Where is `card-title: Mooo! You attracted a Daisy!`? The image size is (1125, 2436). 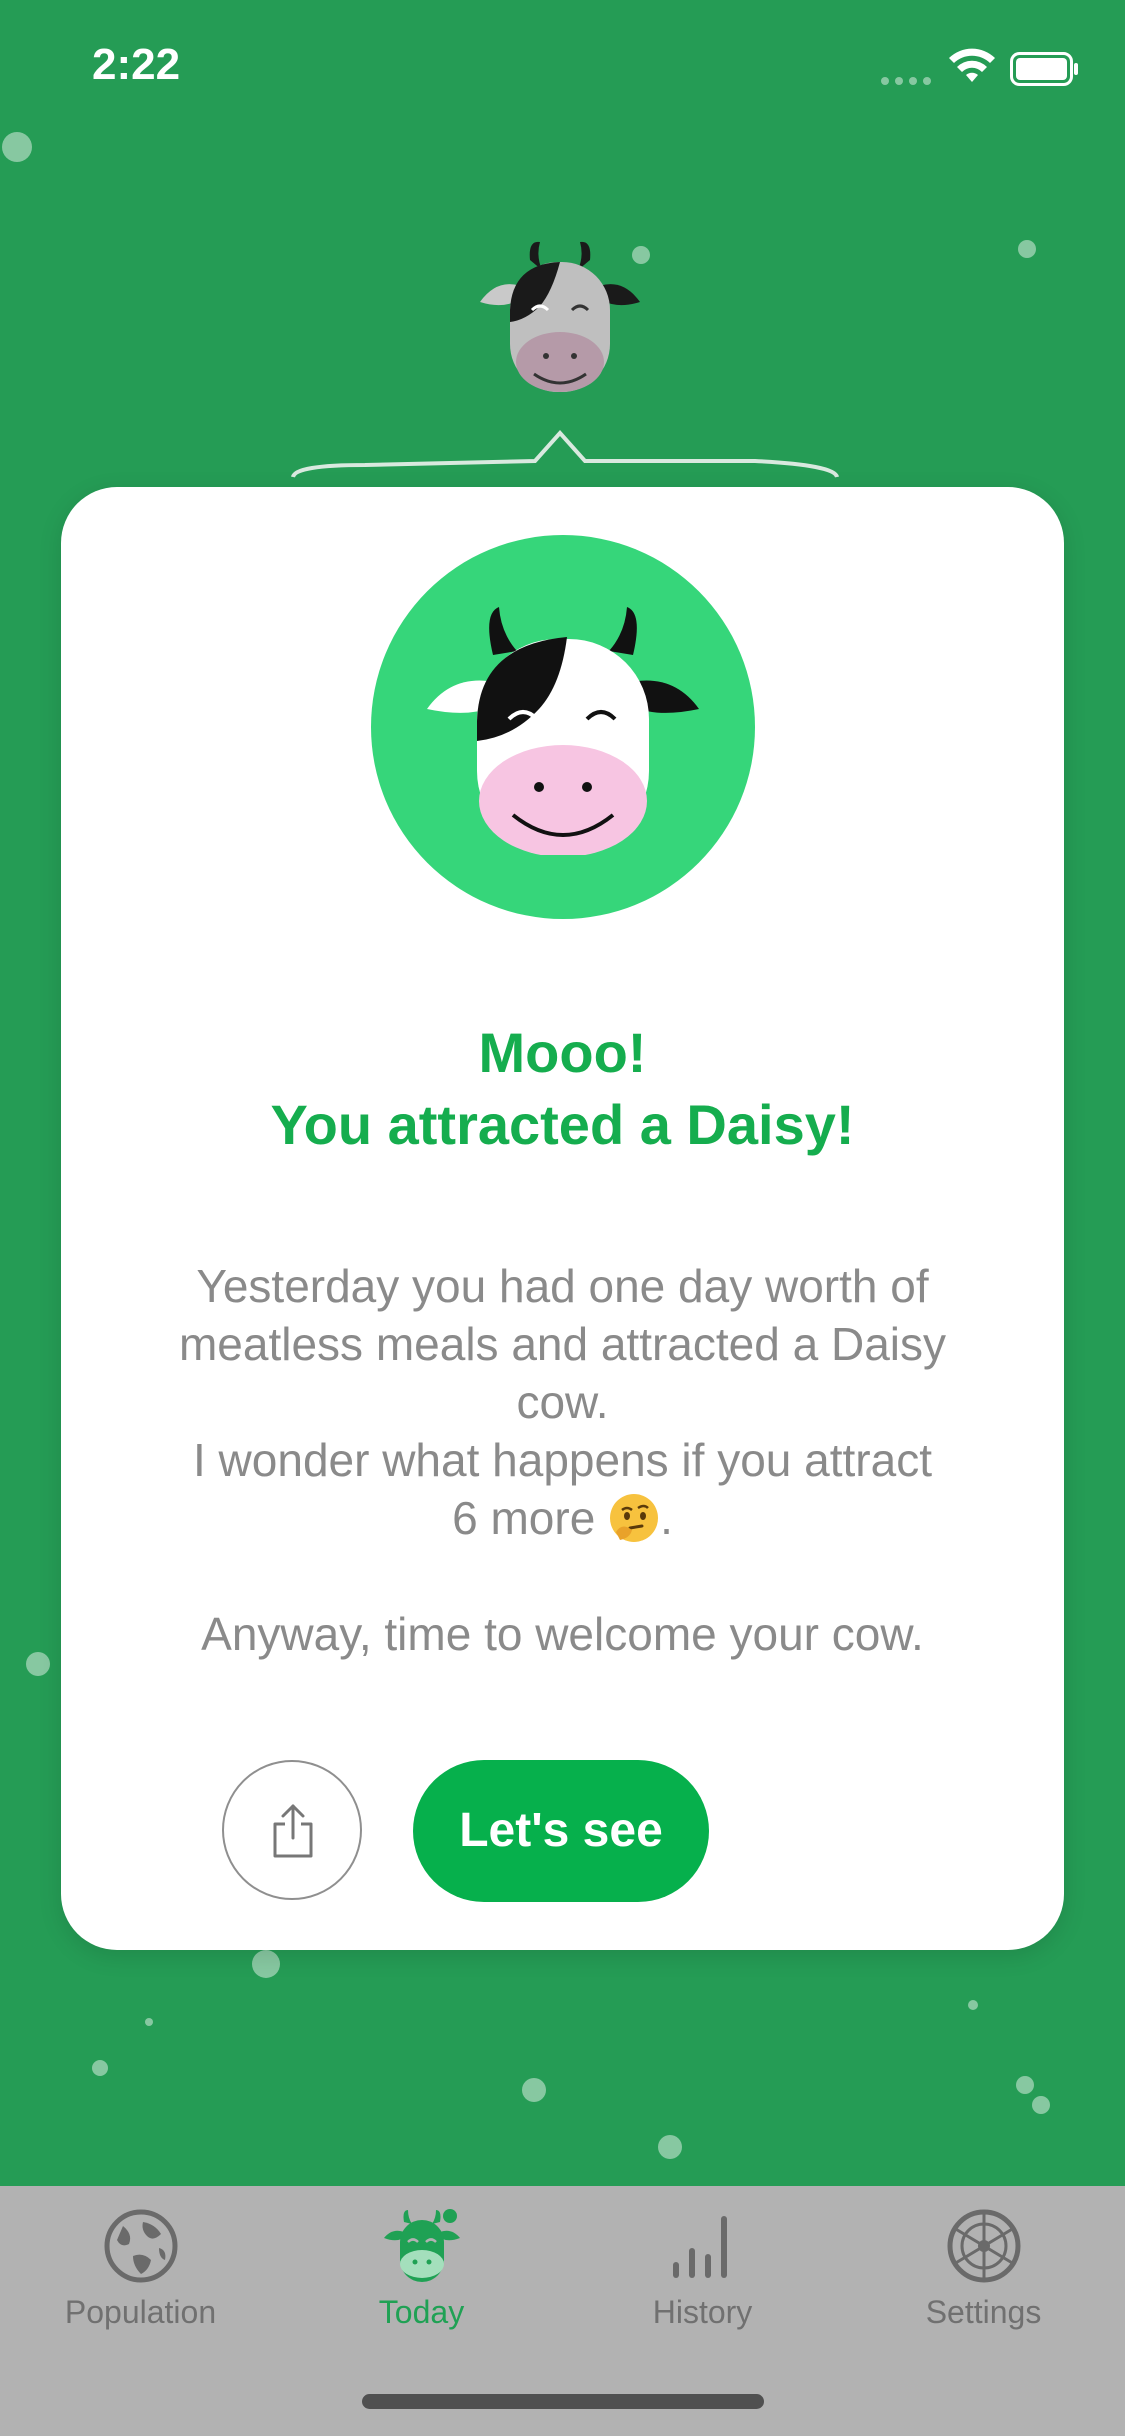
card-title: Mooo! You attracted a Daisy! is located at coordinates (562, 1089).